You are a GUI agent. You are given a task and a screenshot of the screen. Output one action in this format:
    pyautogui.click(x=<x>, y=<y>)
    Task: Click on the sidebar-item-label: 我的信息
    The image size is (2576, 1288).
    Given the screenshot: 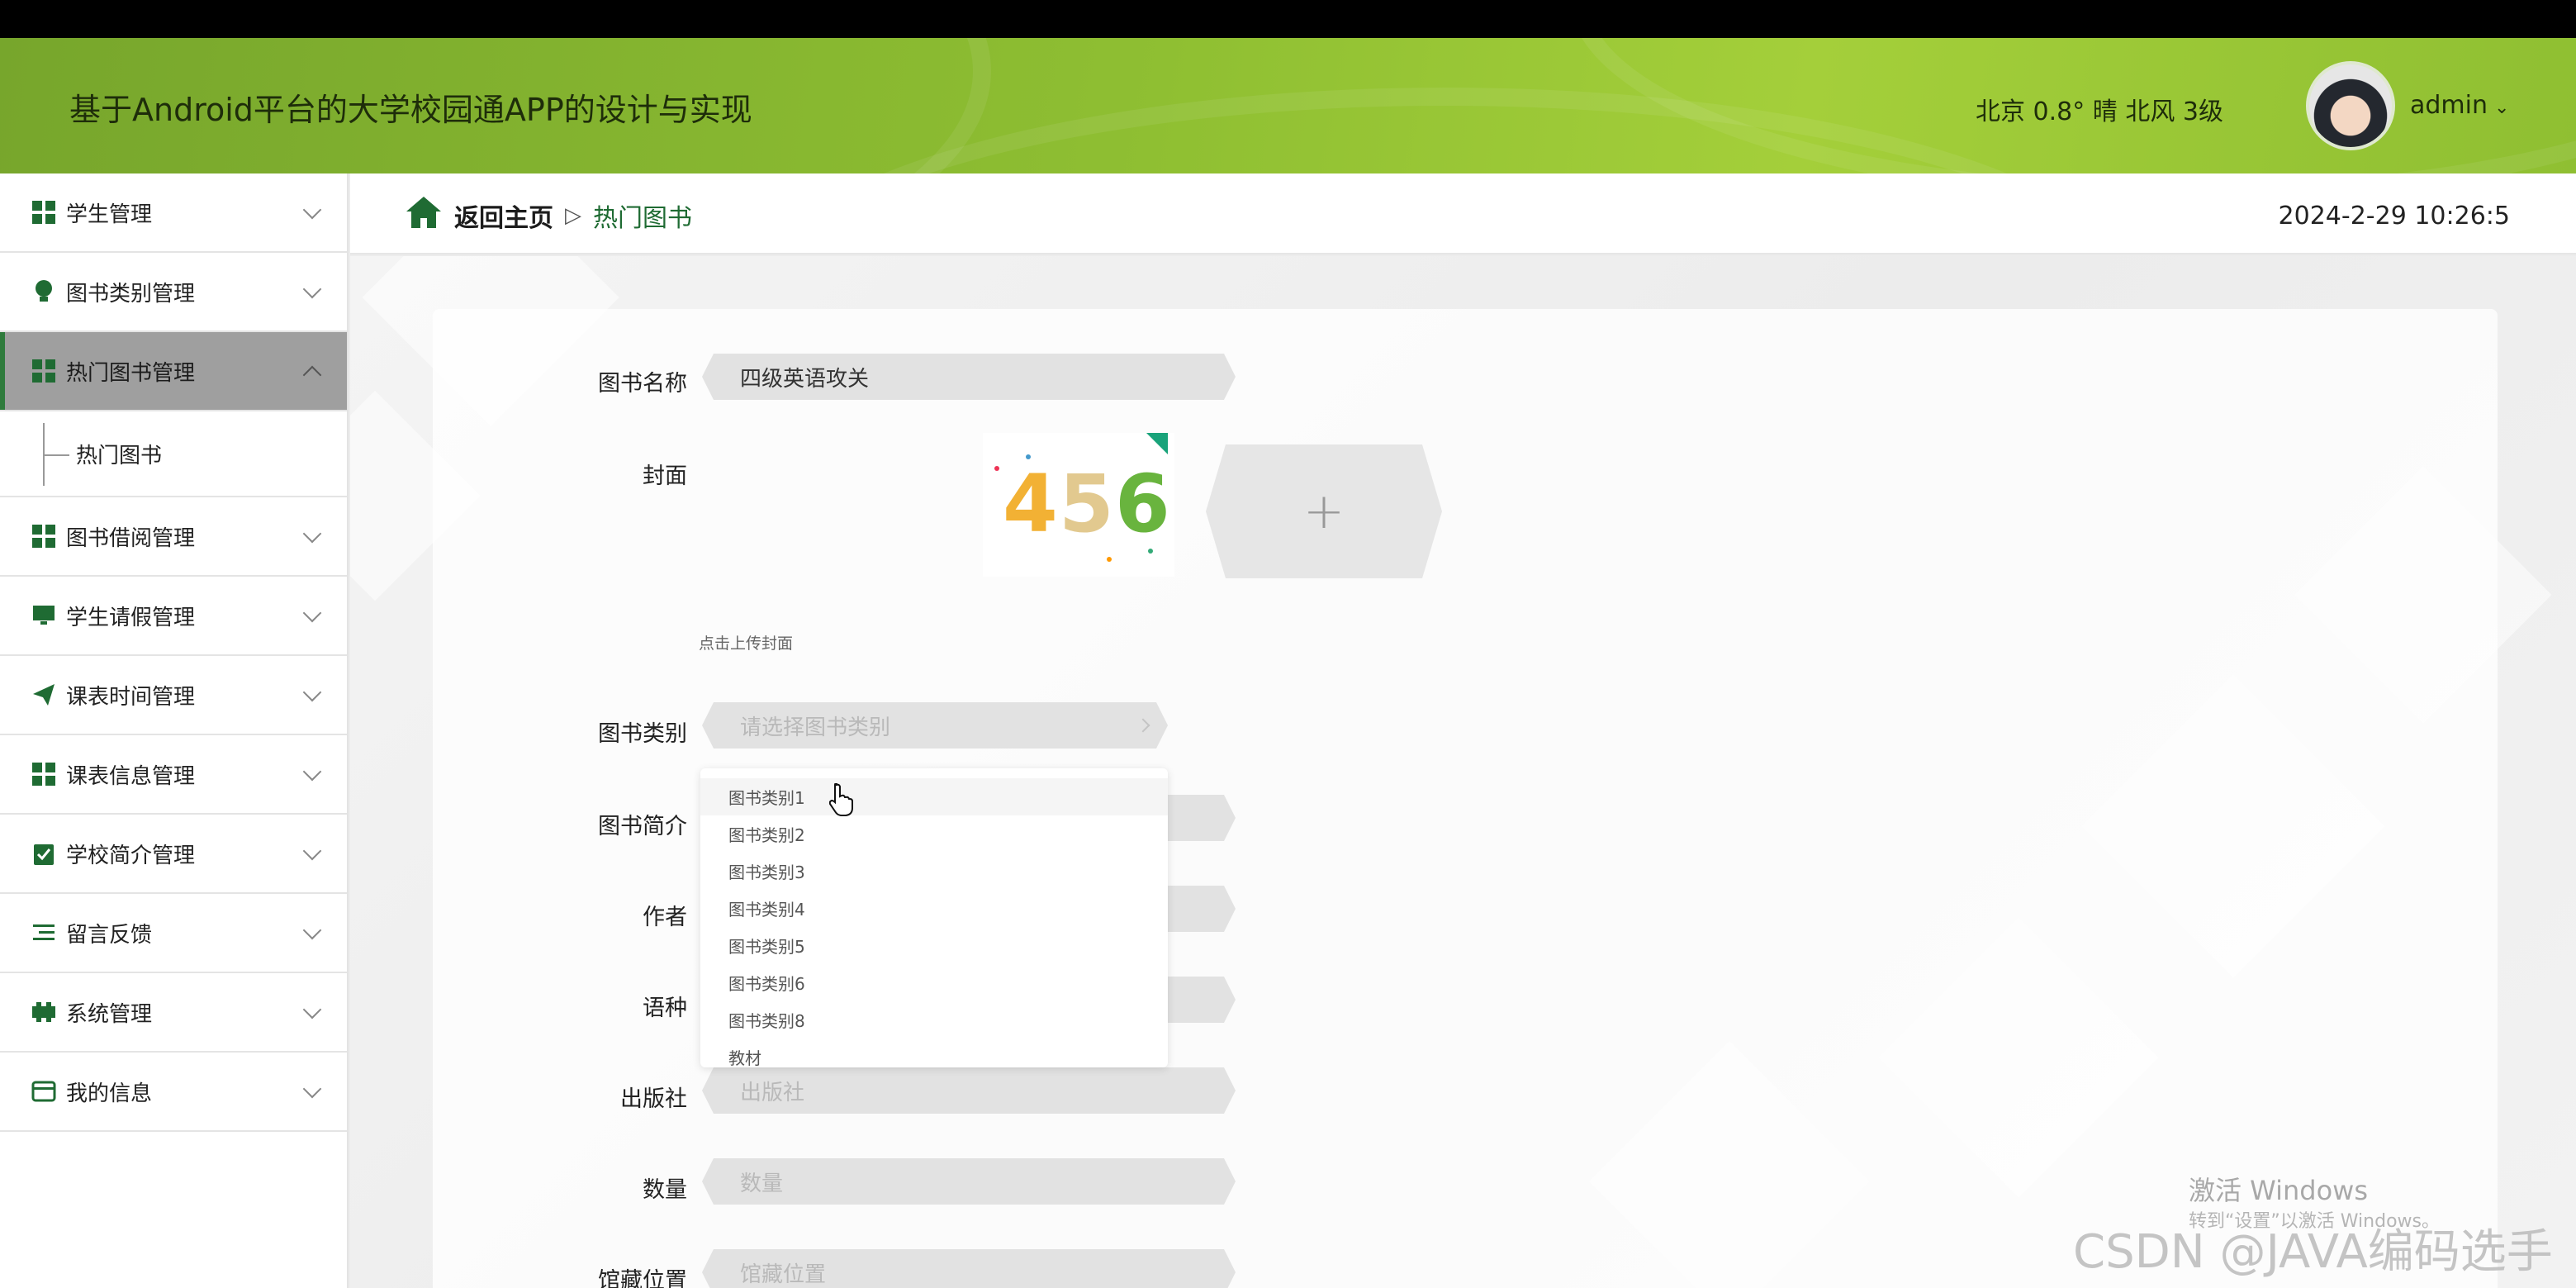 What is the action you would take?
    pyautogui.click(x=109, y=1093)
    